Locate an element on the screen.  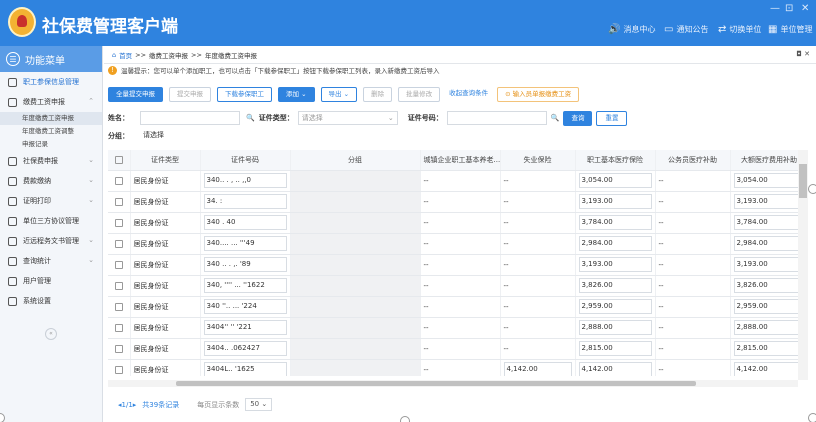
table-cell: 3,054.00 is located at coordinates (766, 181).